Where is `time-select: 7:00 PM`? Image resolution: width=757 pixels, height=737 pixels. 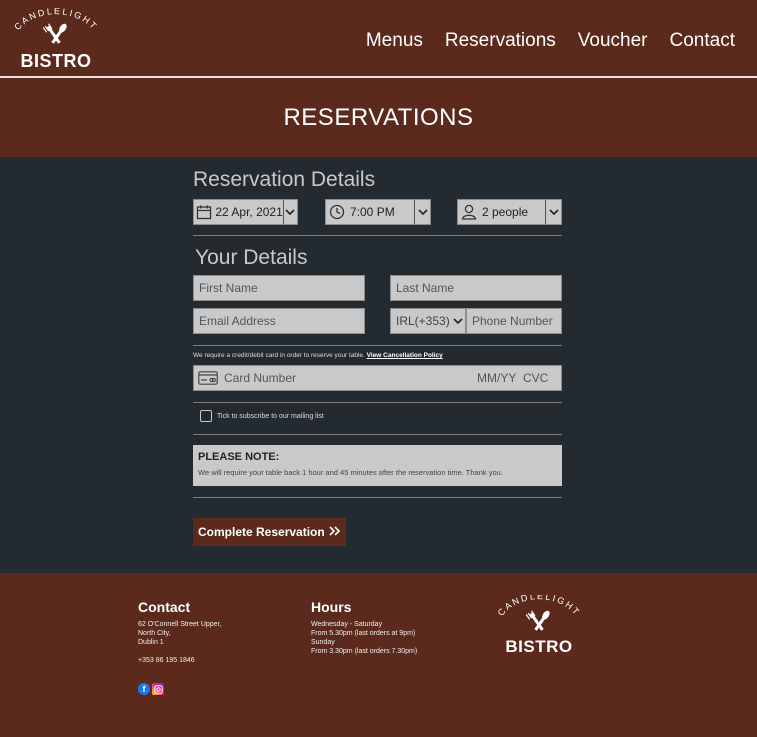
time-select: 7:00 PM is located at coordinates (378, 212).